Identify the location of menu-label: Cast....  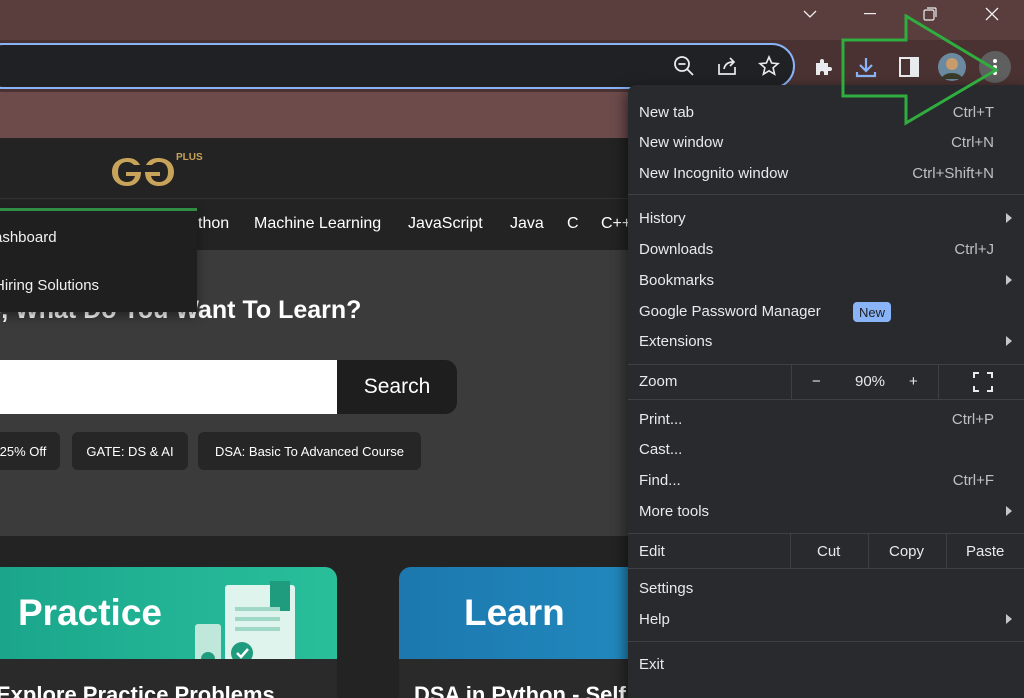
(661, 449).